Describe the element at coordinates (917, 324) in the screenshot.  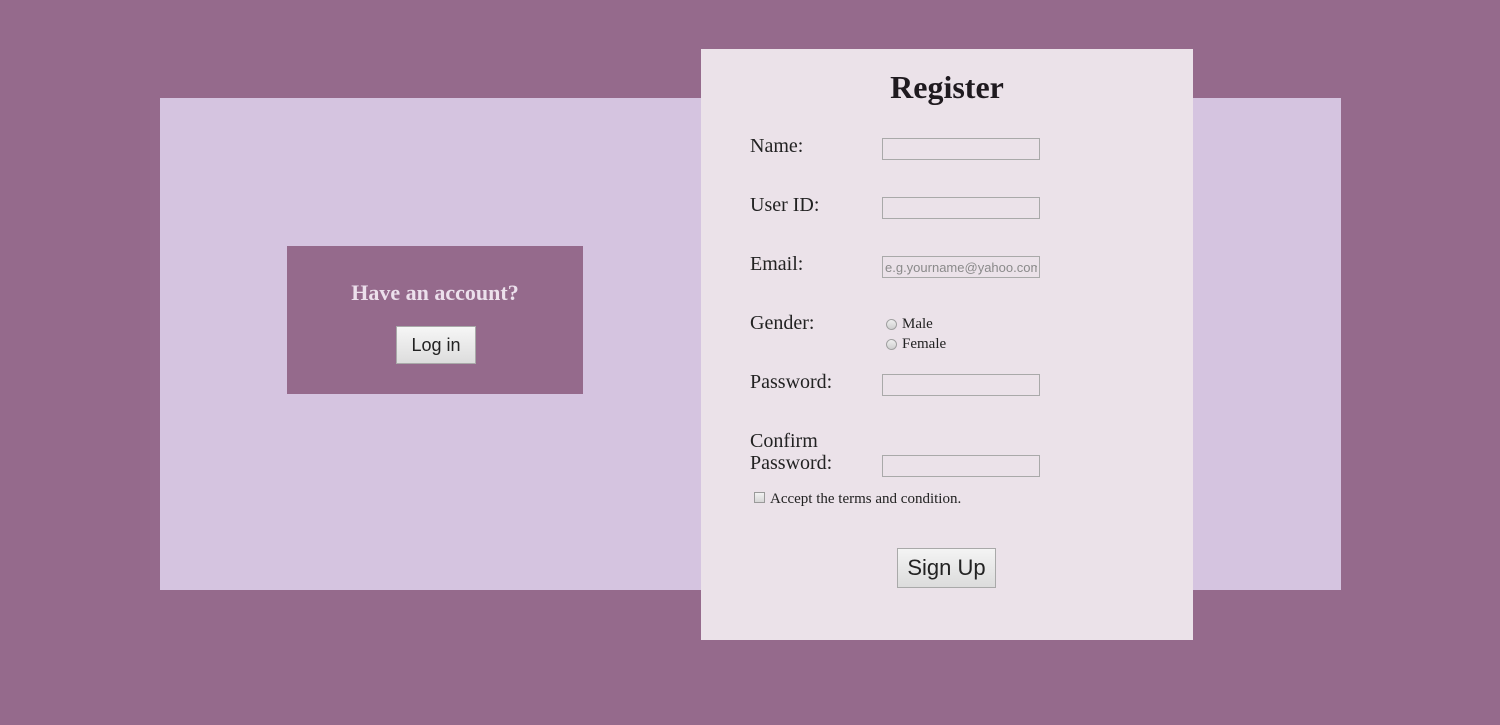
I see `male-label: Male` at that location.